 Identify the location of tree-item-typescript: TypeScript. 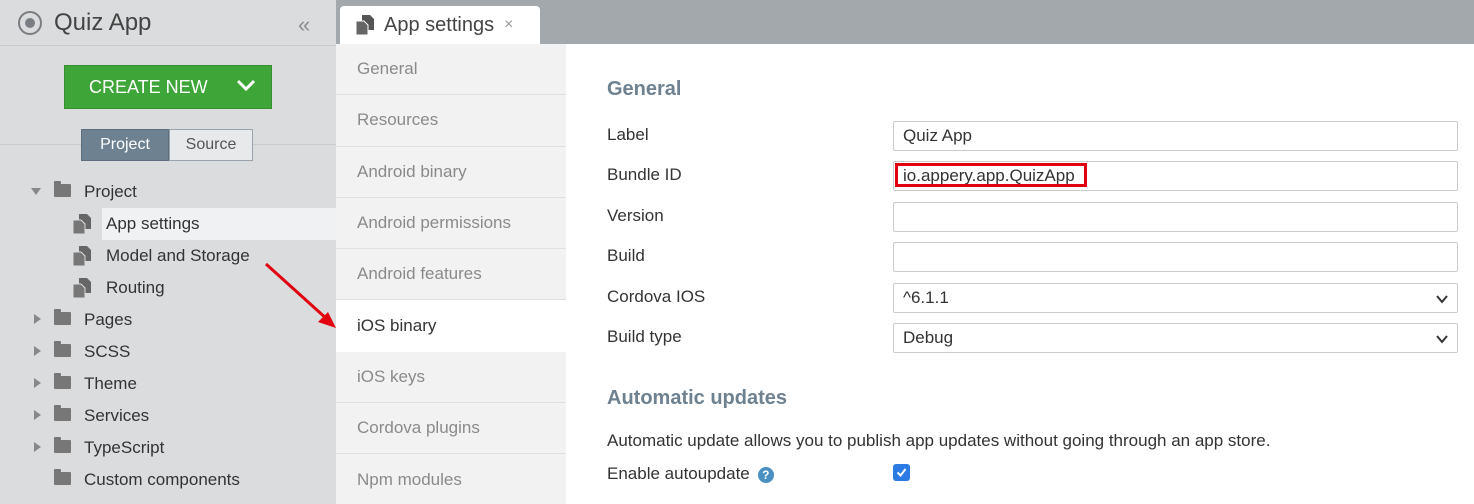
(168, 448).